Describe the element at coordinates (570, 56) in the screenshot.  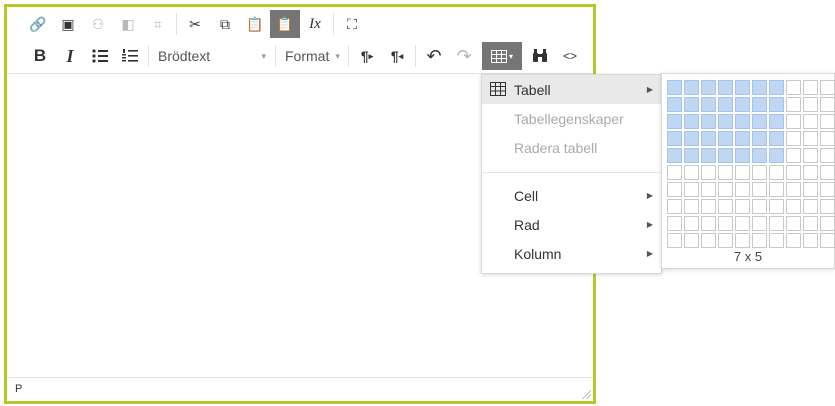
I see `source-code-button: <>` at that location.